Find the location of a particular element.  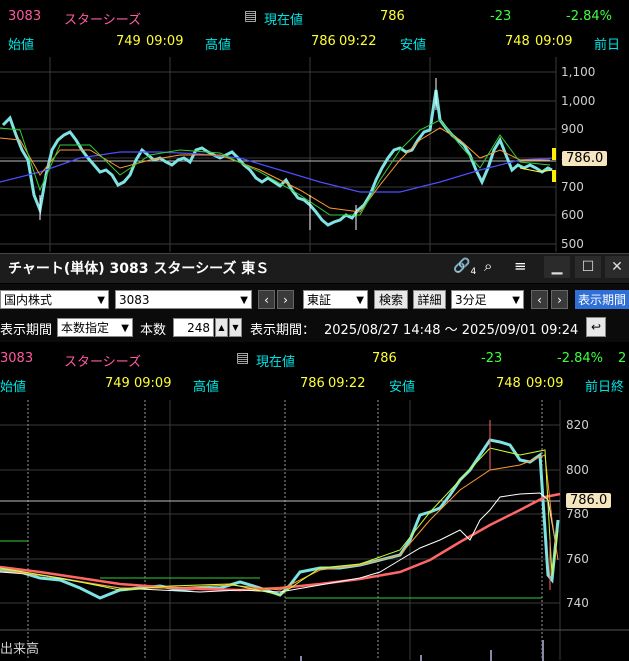

interval-select: 3分足 ▼ is located at coordinates (487, 299).